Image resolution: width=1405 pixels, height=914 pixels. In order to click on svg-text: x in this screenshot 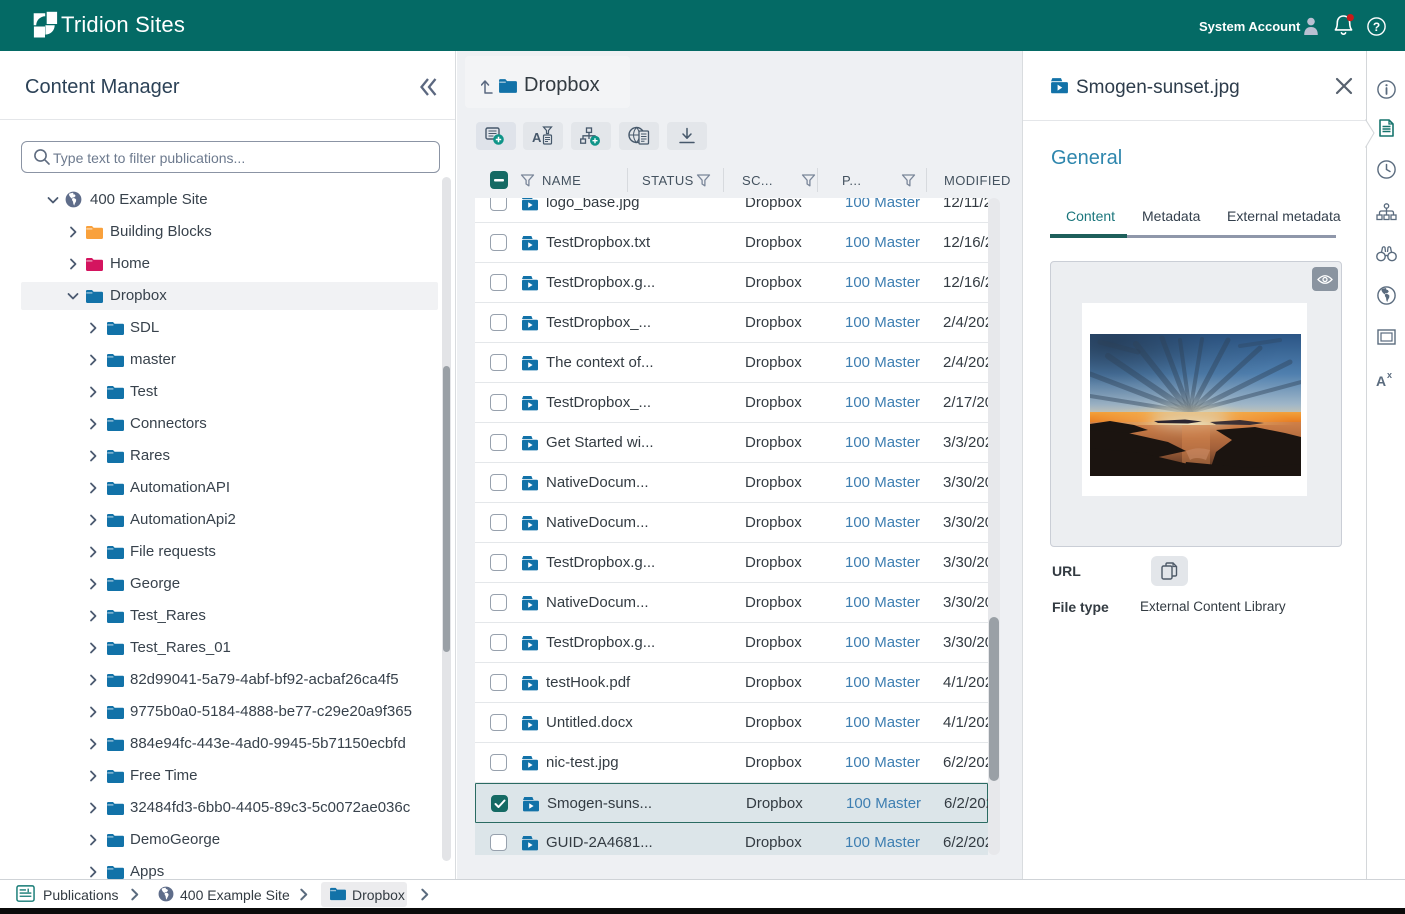, I will do `click(1389, 375)`.